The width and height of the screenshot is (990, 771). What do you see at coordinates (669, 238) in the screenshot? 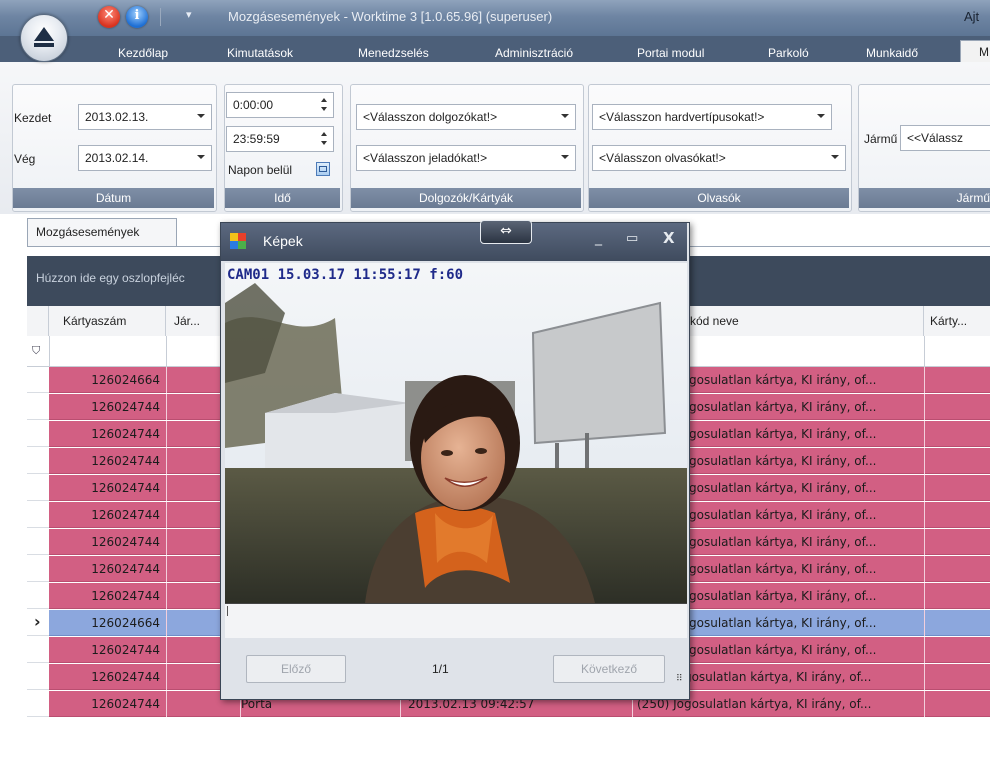
I see `close-button: X` at bounding box center [669, 238].